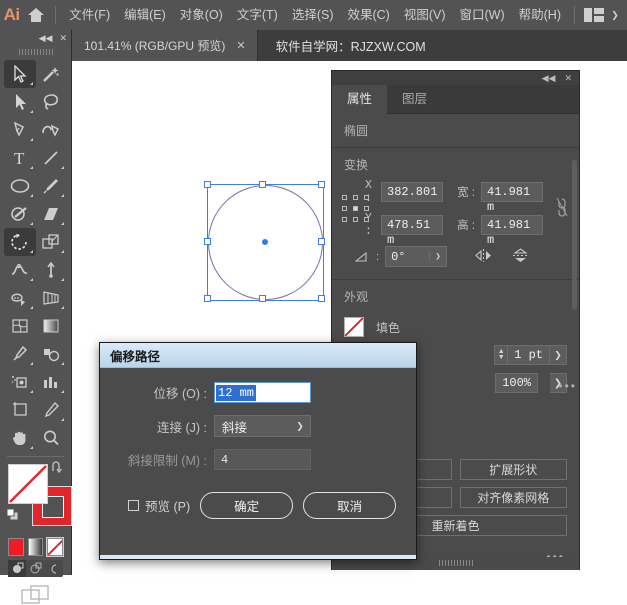 Image resolution: width=627 pixels, height=605 pixels. What do you see at coordinates (89, 15) in the screenshot?
I see `menu-file: 文件(F)` at bounding box center [89, 15].